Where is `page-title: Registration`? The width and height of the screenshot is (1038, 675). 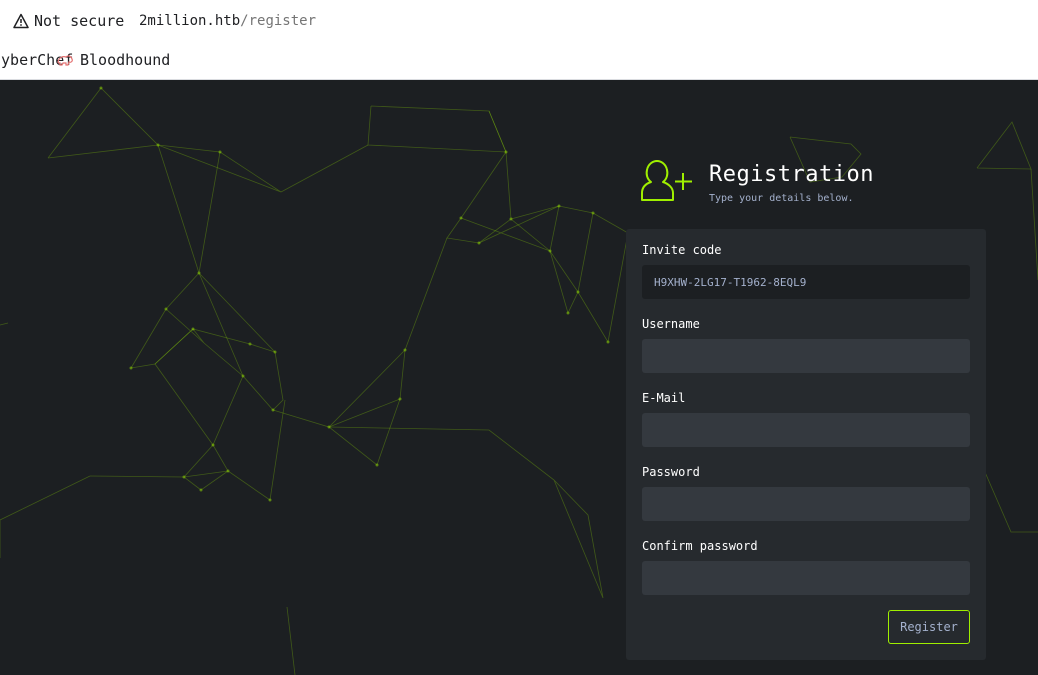
page-title: Registration is located at coordinates (791, 174).